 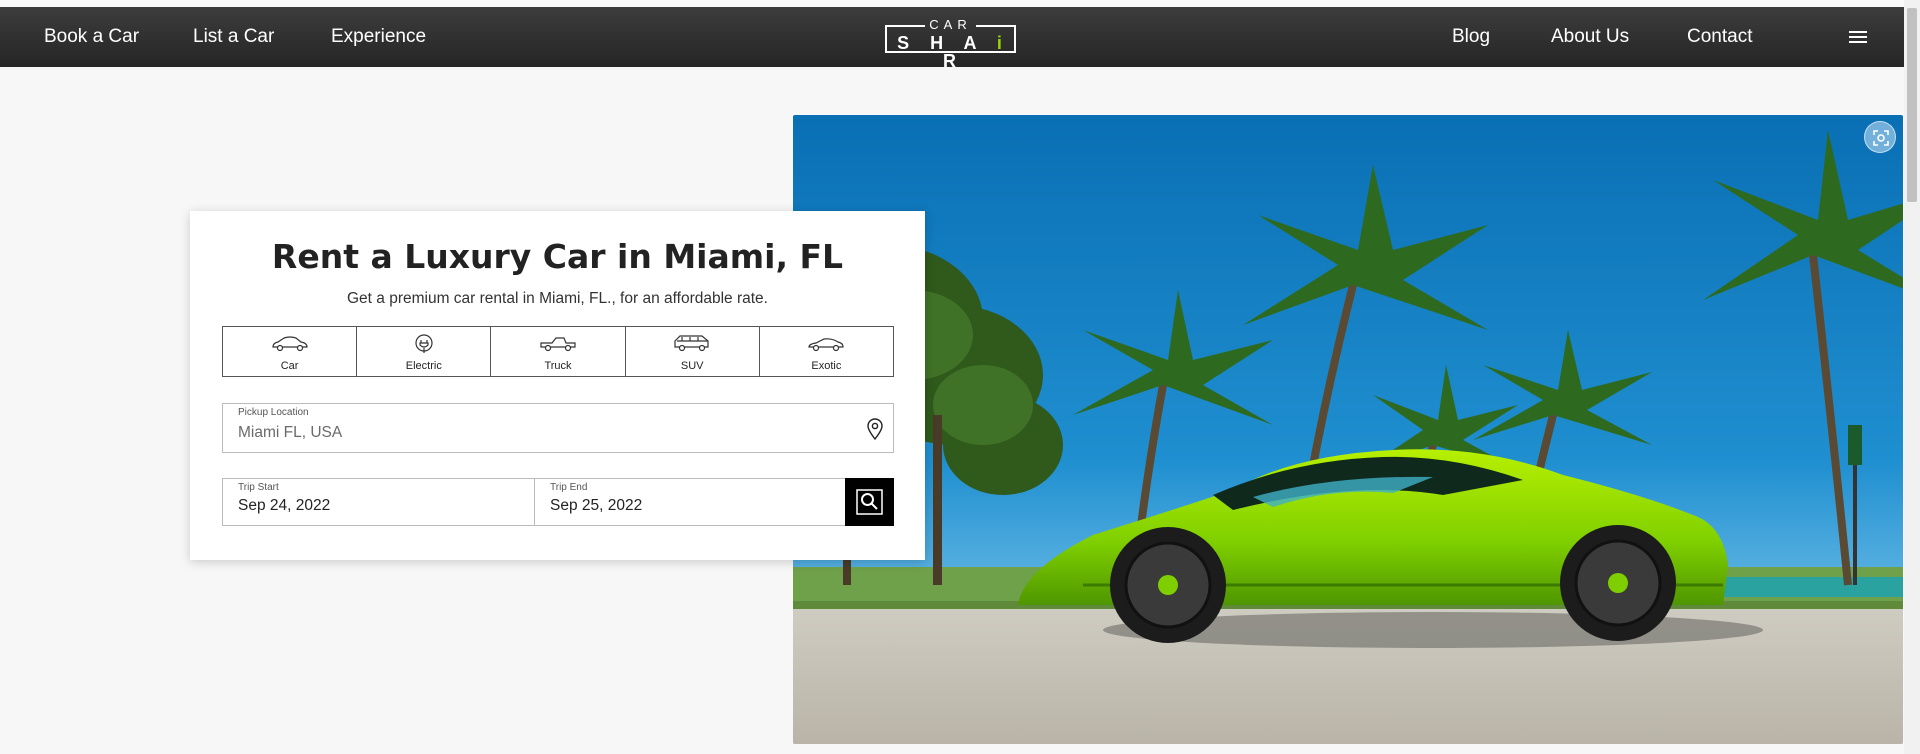 I want to click on pickup-location-field: Pickup Location Miami FL, USA, so click(x=558, y=428).